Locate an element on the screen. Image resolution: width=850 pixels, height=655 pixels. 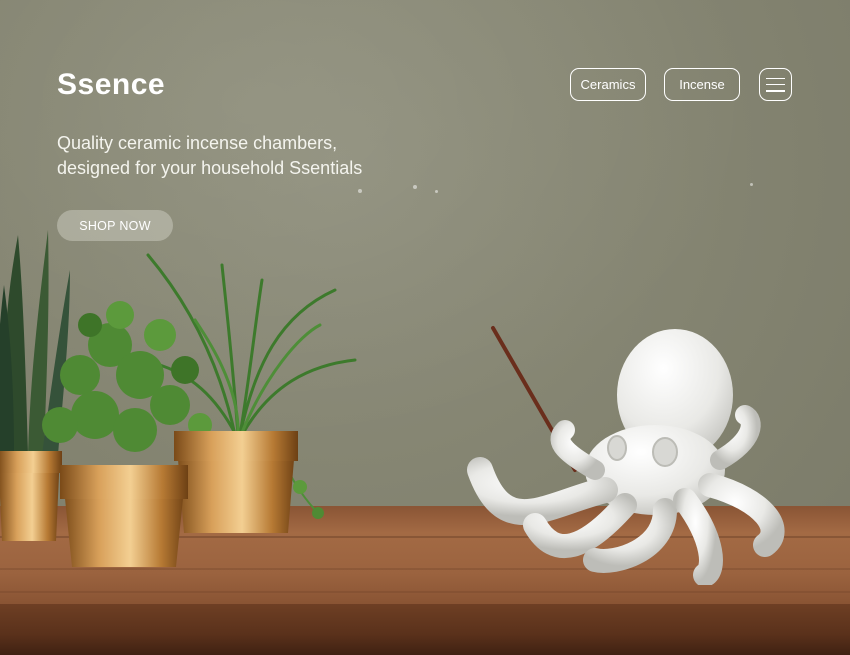
octopus-incense-holder-image is located at coordinates (626, 455).